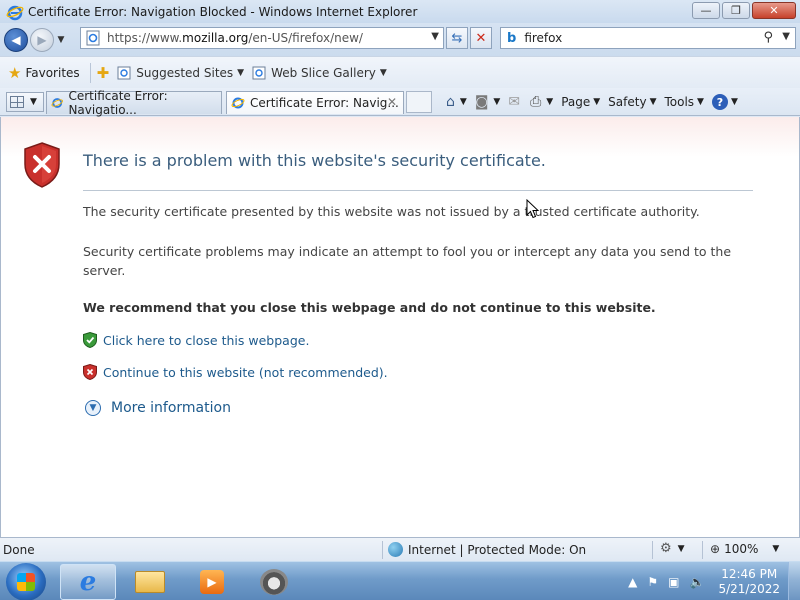 This screenshot has width=800, height=600. I want to click on print-button: ⎙ ▼, so click(541, 102).